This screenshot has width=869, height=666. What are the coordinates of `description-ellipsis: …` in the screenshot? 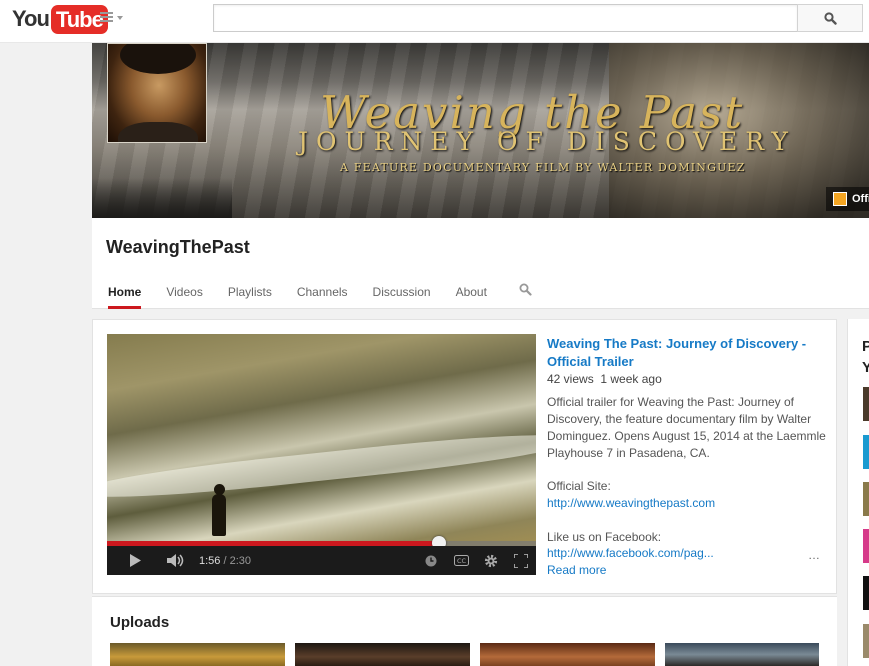 It's located at (814, 555).